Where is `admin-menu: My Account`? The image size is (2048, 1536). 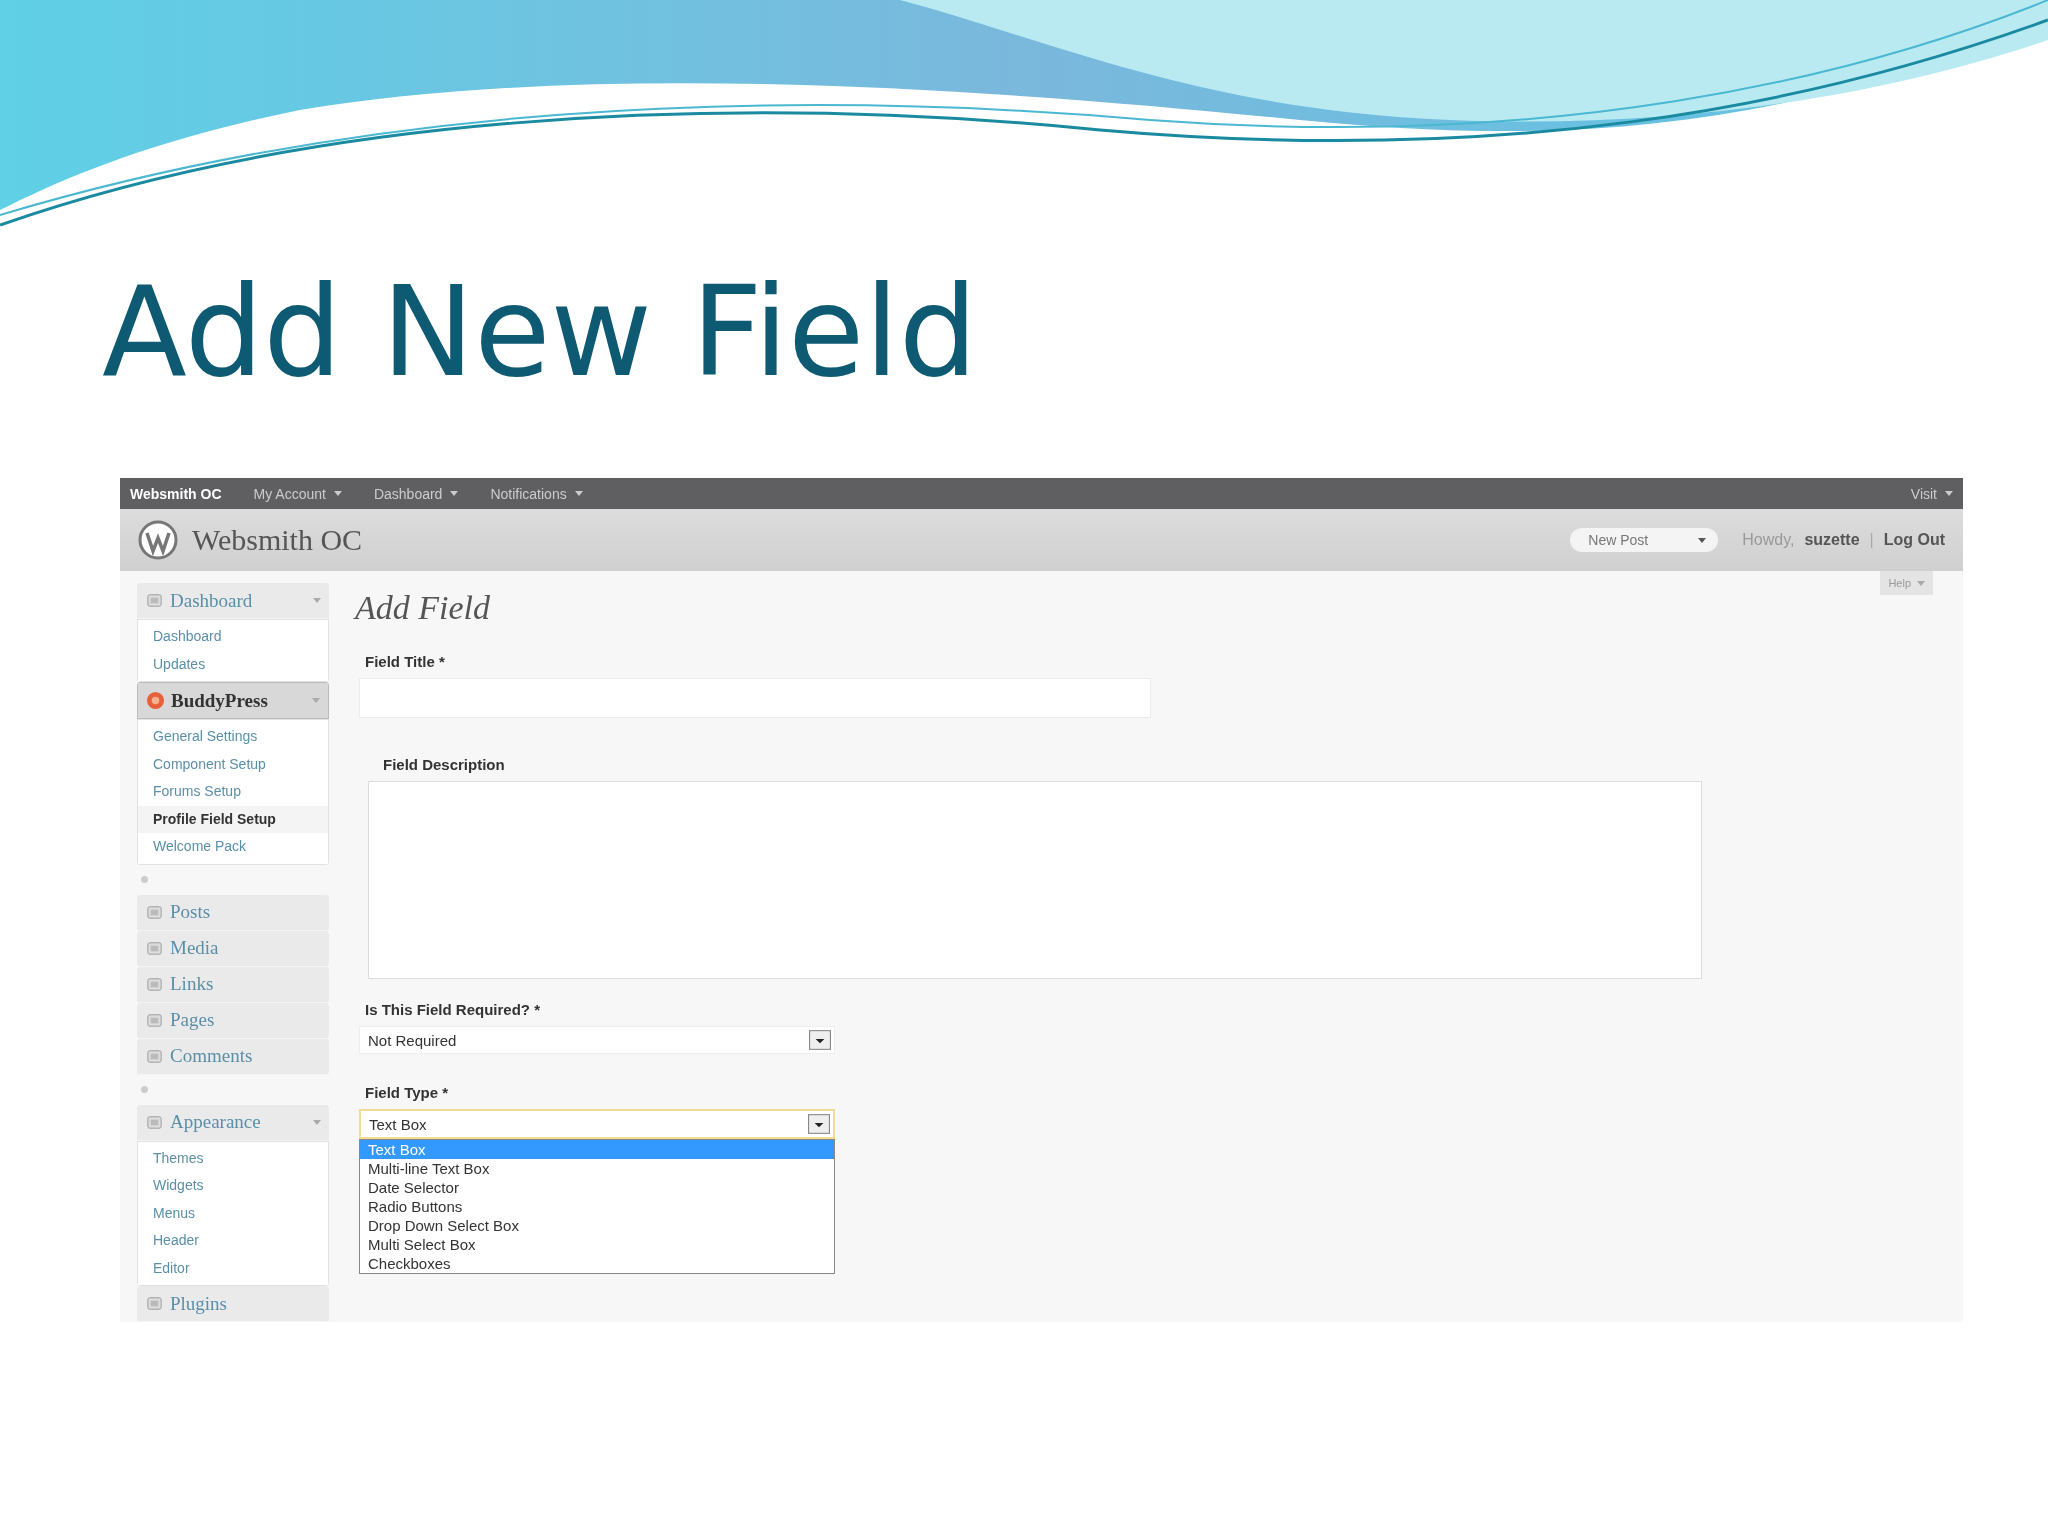 admin-menu: My Account is located at coordinates (297, 493).